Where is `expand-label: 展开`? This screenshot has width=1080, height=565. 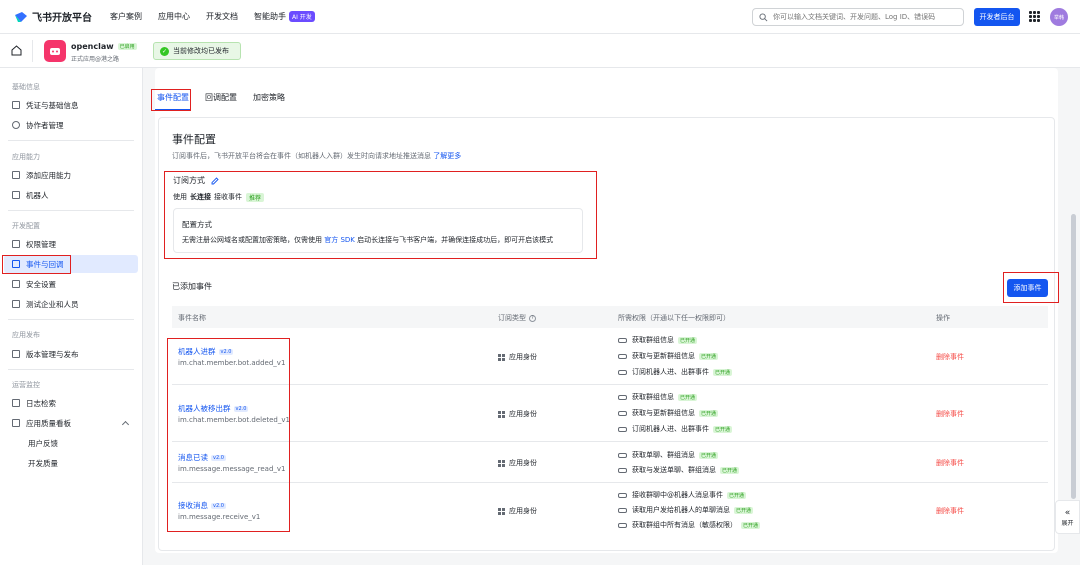 expand-label: 展开 is located at coordinates (1067, 523).